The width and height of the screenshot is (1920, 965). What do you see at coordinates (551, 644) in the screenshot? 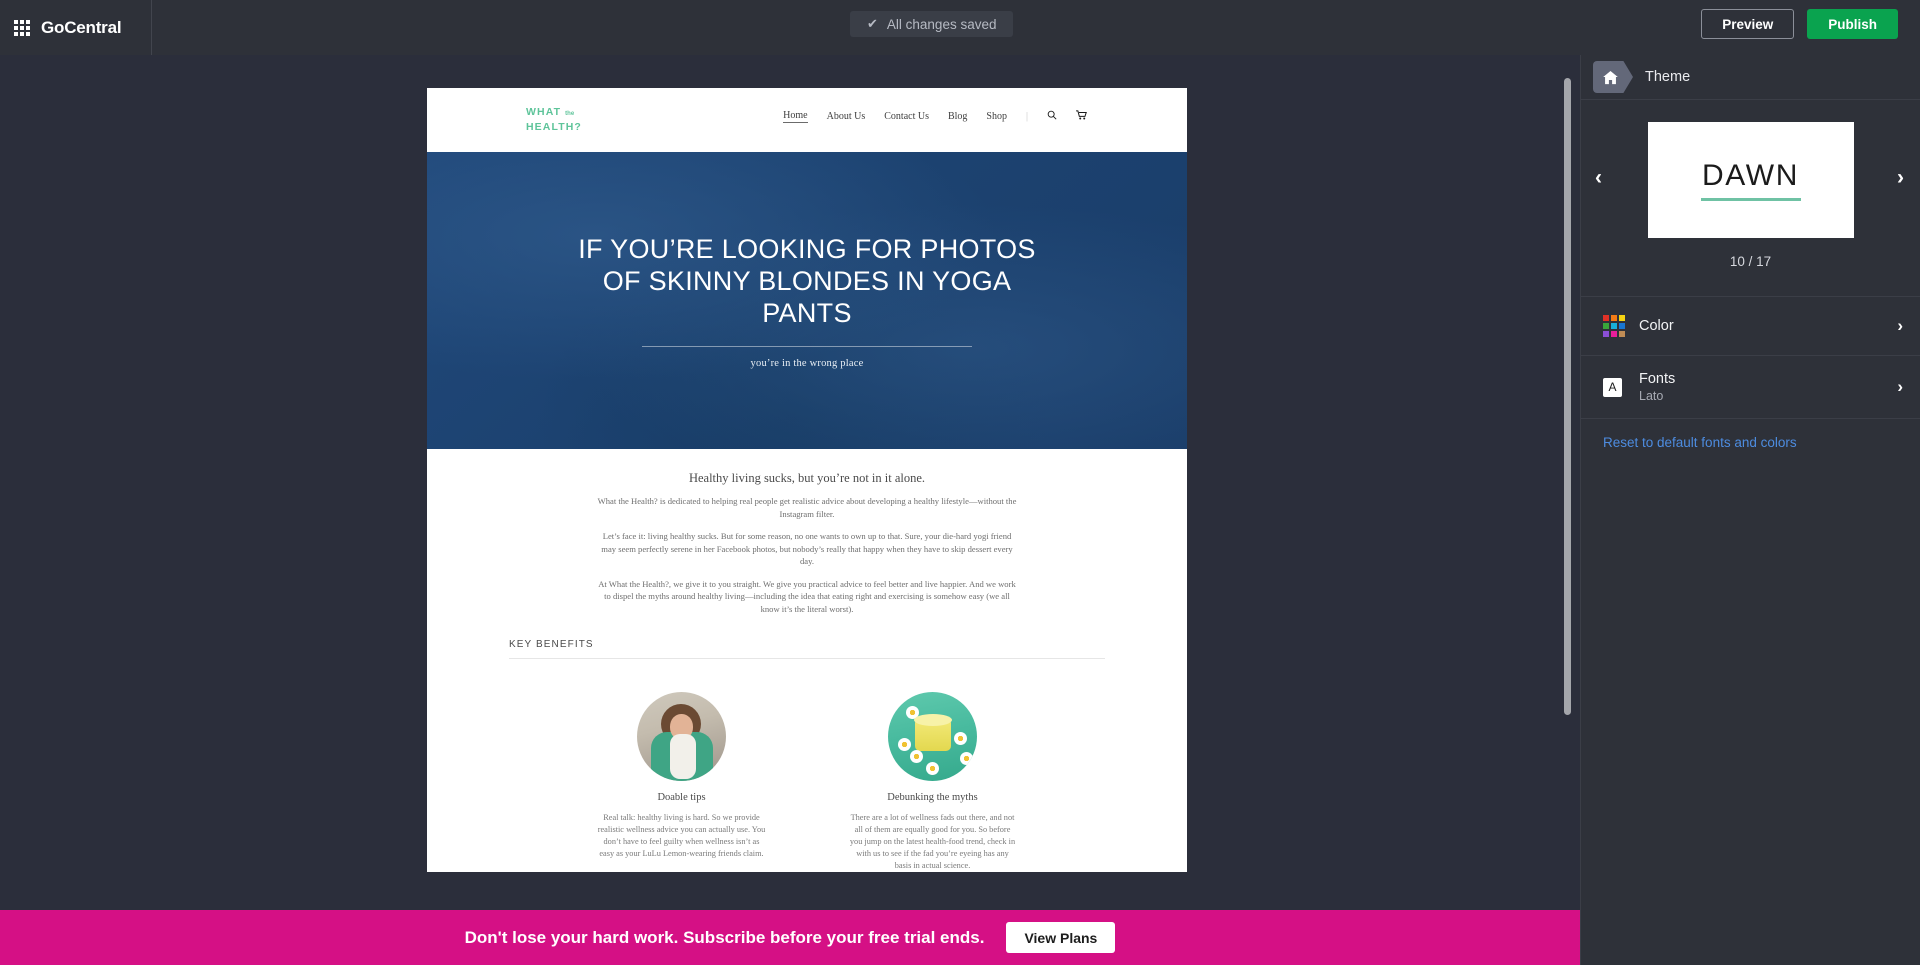
I see `key-benefits-title: KEY BENEFITS` at bounding box center [551, 644].